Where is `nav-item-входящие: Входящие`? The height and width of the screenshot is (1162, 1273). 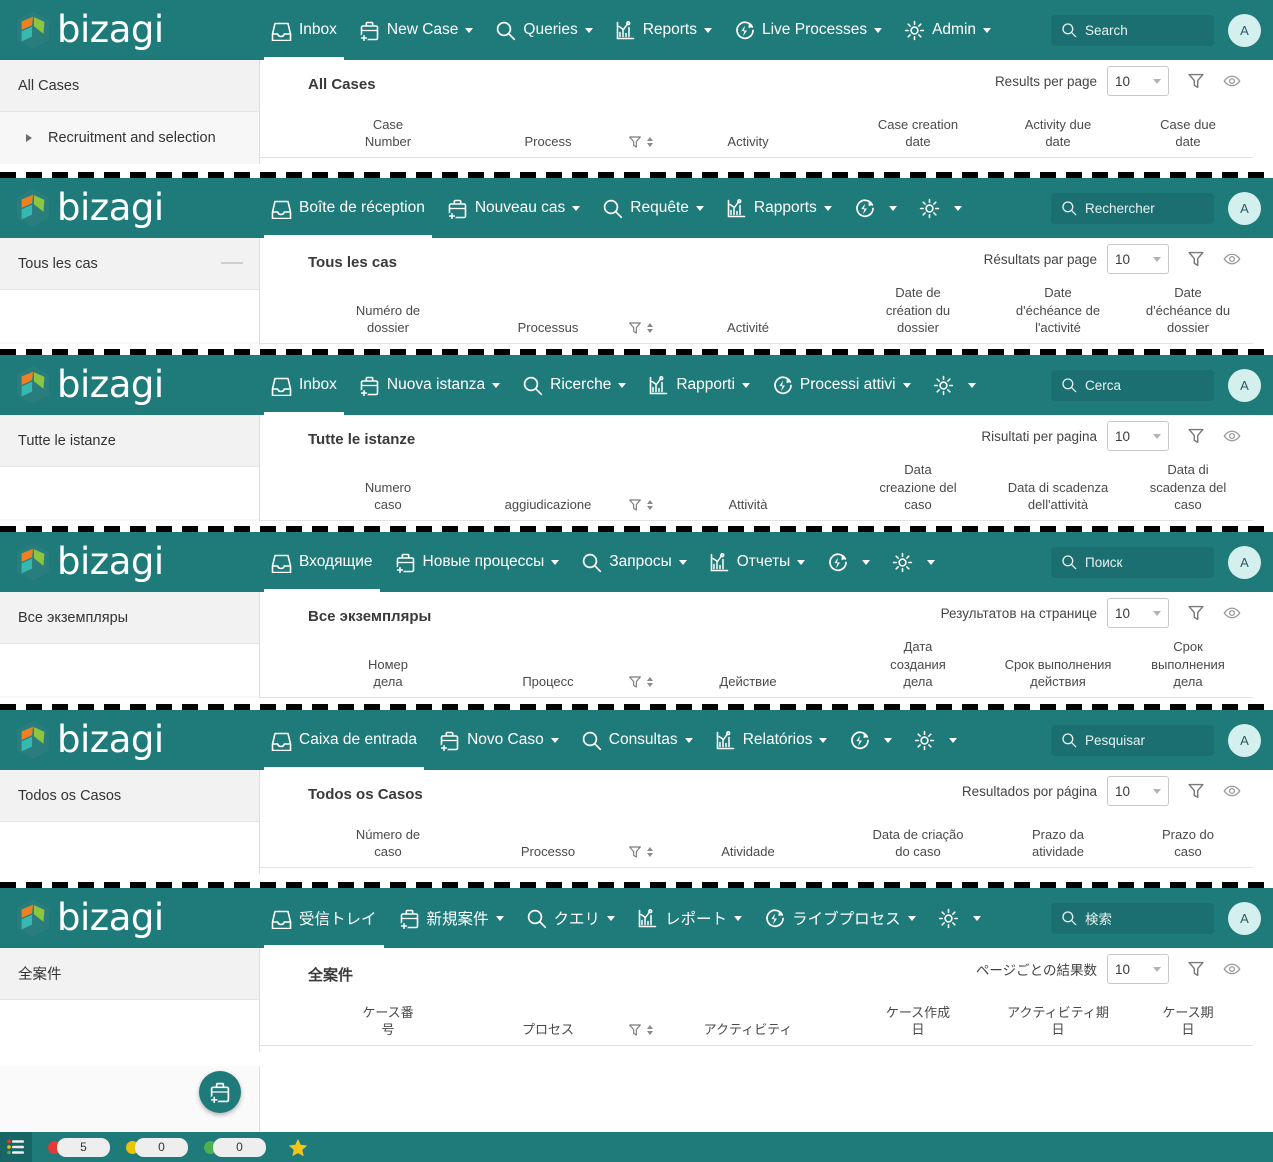
nav-item-входящие: Входящие is located at coordinates (322, 562).